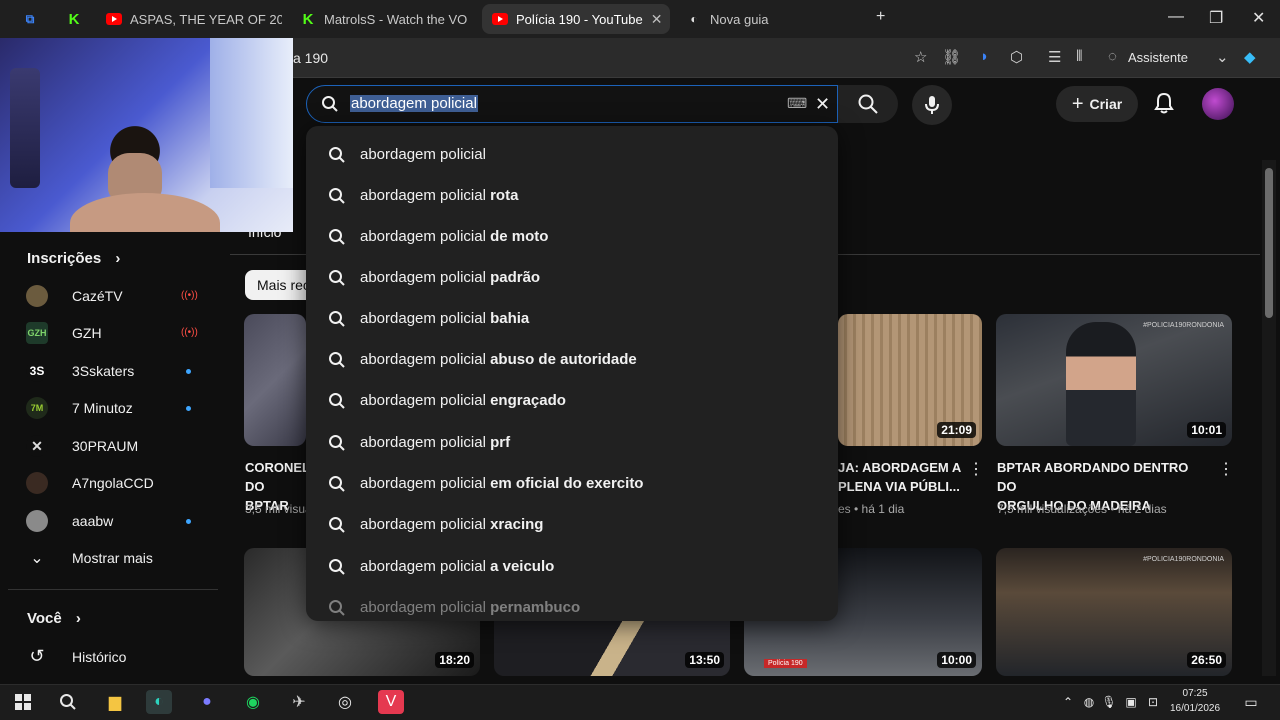 The image size is (1280, 720). Describe the element at coordinates (1216, 18) in the screenshot. I see `restore-icon: ❐` at that location.